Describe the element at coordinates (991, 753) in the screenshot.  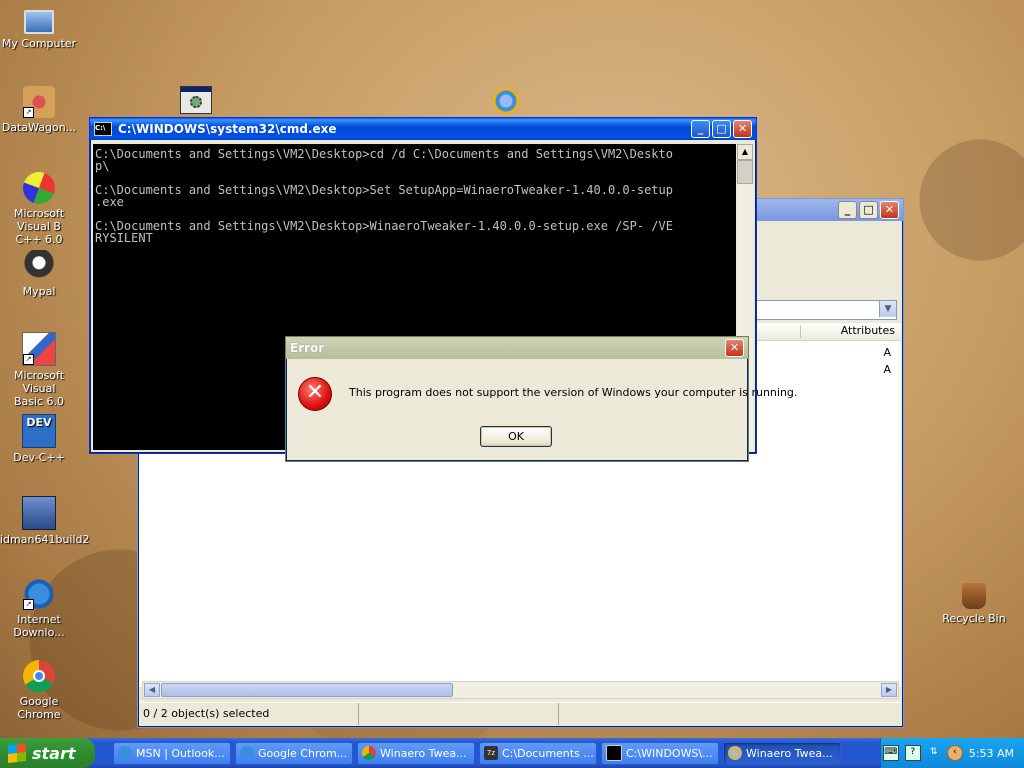
I see `clock: 5:53 AM` at that location.